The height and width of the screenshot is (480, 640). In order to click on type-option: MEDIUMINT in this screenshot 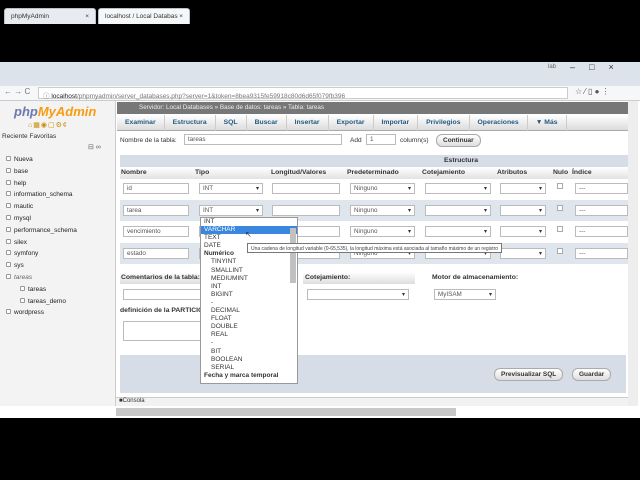, I will do `click(249, 279)`.